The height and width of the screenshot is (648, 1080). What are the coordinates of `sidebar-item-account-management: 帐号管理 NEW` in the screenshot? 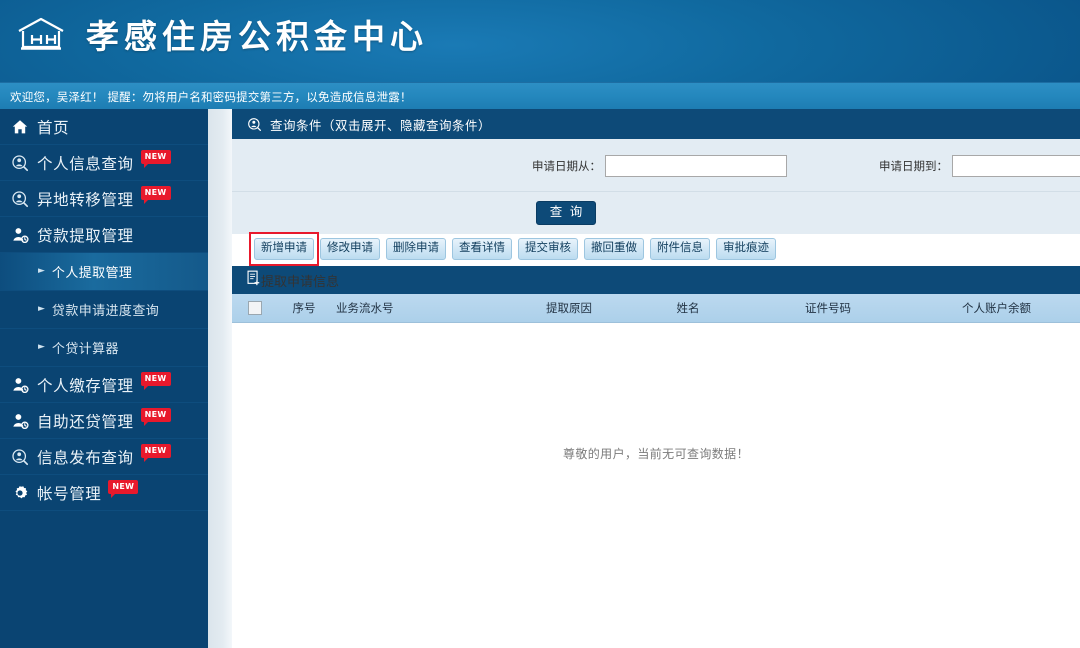 It's located at (104, 493).